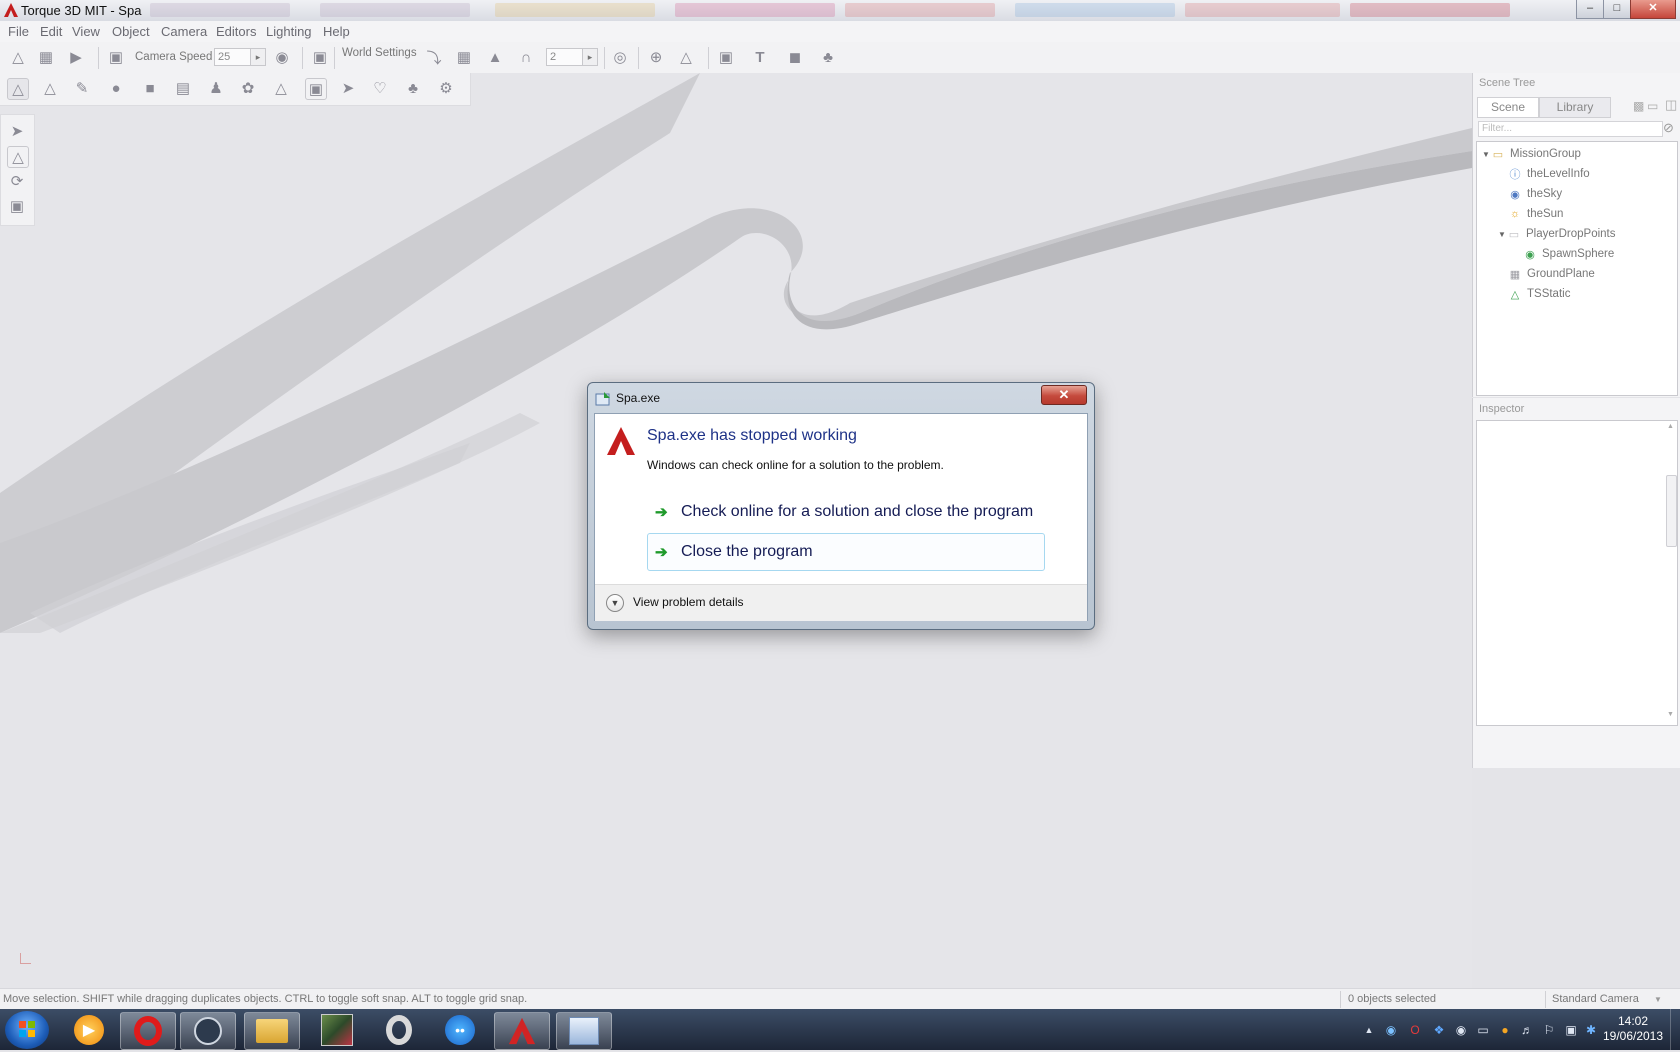 This screenshot has height=1052, width=1680. Describe the element at coordinates (17, 206) in the screenshot. I see `scale-tool-icon: ▣` at that location.